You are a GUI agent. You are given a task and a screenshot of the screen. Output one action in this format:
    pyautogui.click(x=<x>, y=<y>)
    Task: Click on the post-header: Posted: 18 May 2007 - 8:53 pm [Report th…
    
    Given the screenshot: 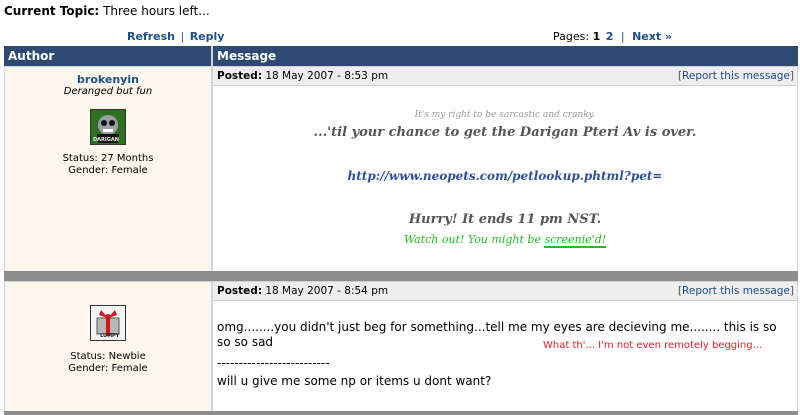 What is the action you would take?
    pyautogui.click(x=505, y=76)
    